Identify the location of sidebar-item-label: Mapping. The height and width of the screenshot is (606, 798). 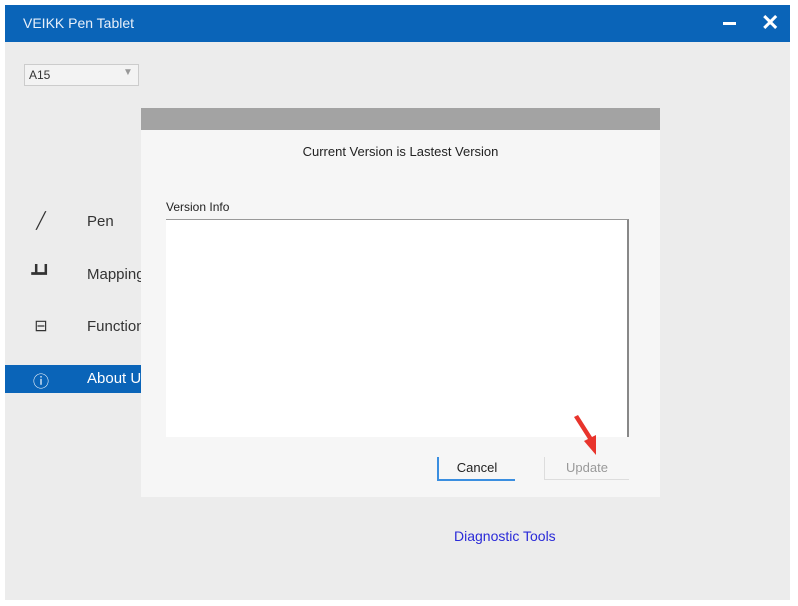
(114, 274).